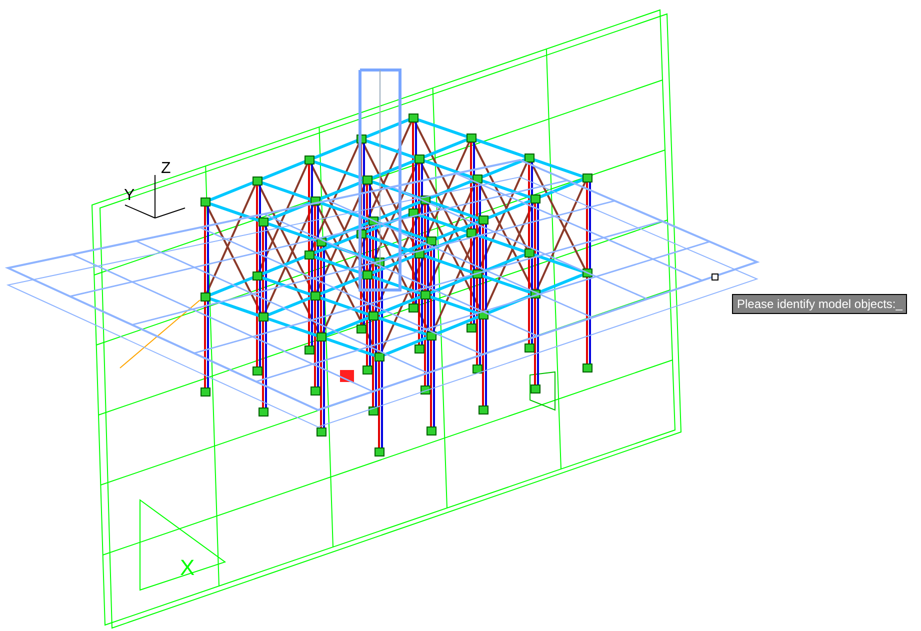 The image size is (921, 631). Describe the element at coordinates (715, 277) in the screenshot. I see `pickbox-cursor-icon` at that location.